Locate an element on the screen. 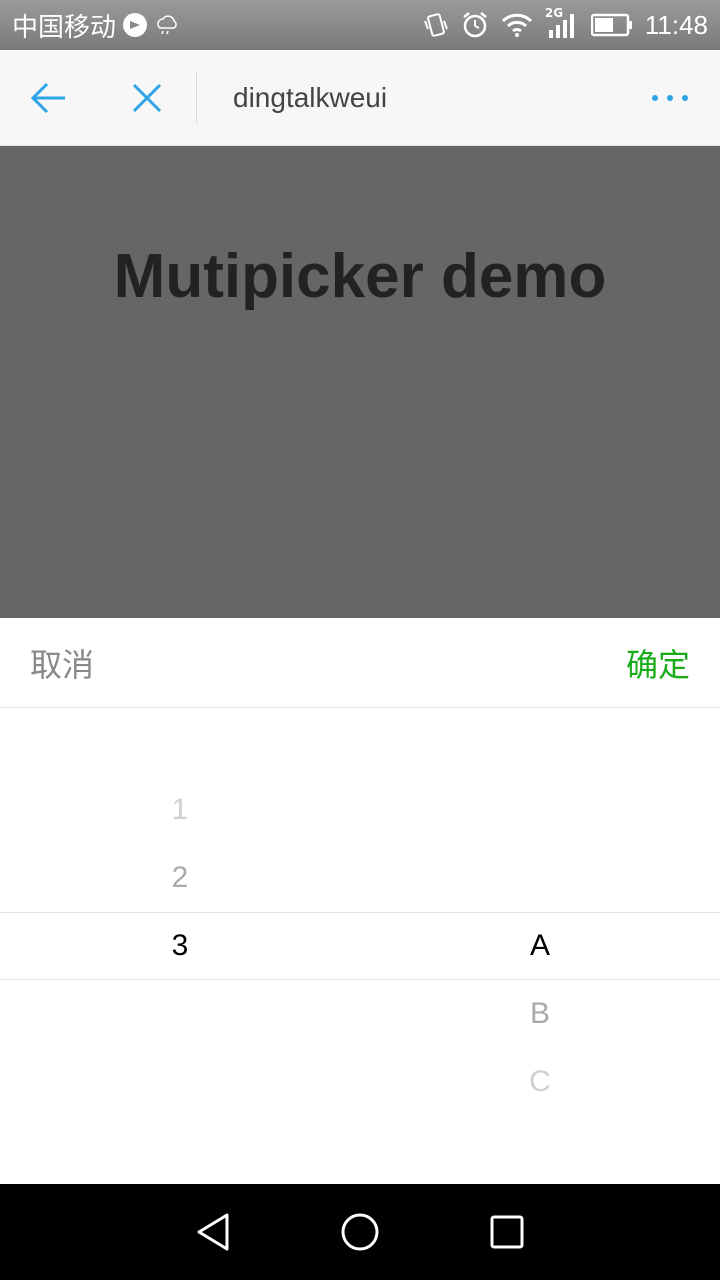 The height and width of the screenshot is (1280, 720). cancel-button: 取消 is located at coordinates (62, 663).